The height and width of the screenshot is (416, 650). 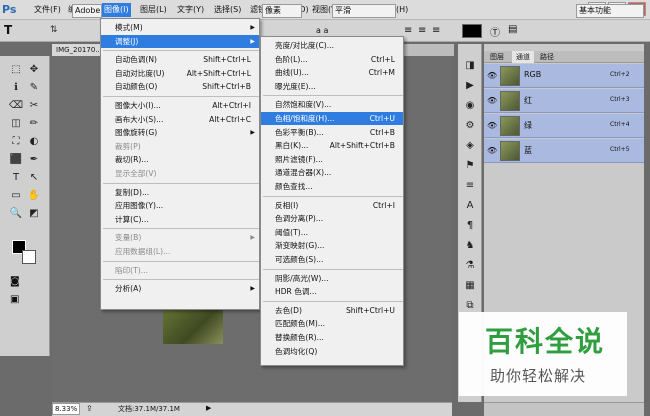 What do you see at coordinates (153, 10) in the screenshot?
I see `menu-3: 图层(L)` at bounding box center [153, 10].